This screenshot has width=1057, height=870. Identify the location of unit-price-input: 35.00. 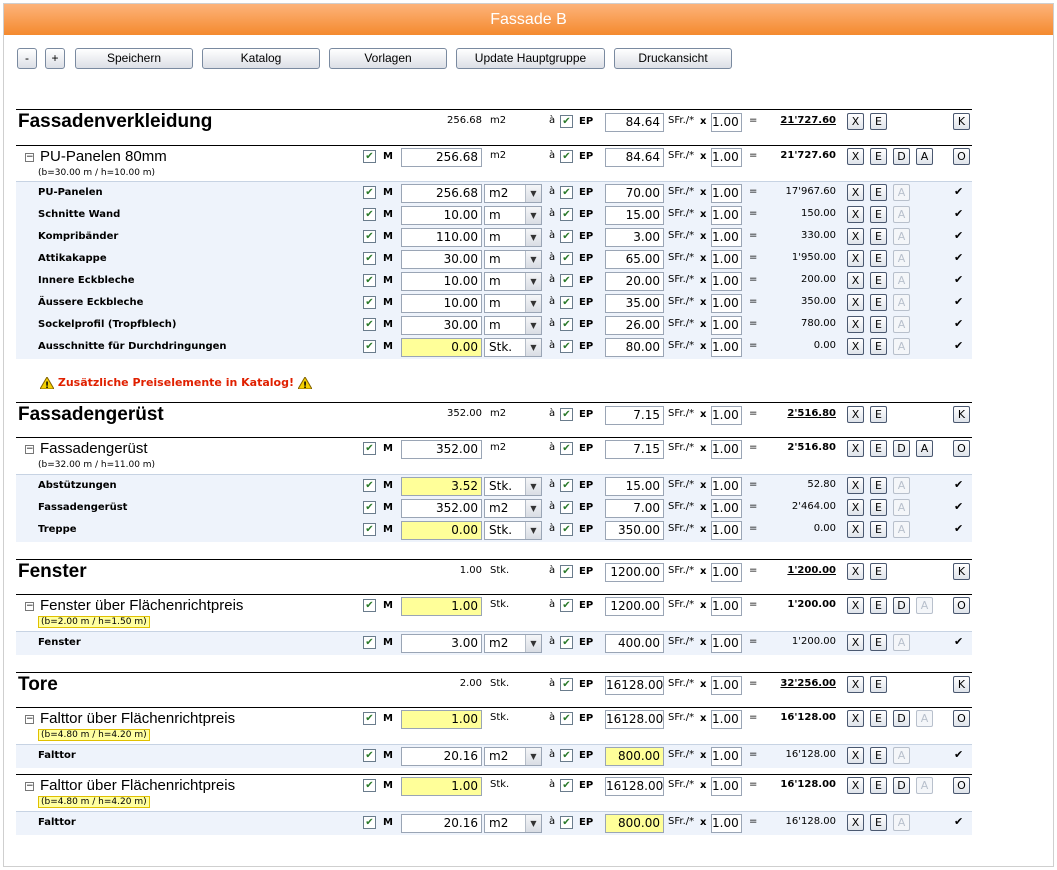
(634, 303).